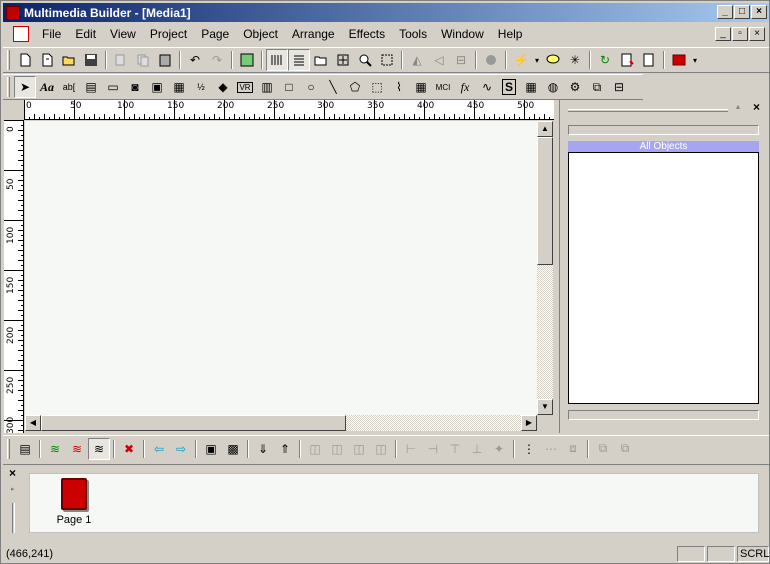 This screenshot has height=564, width=770. I want to click on page-properties-icon: ▣, so click(211, 449).